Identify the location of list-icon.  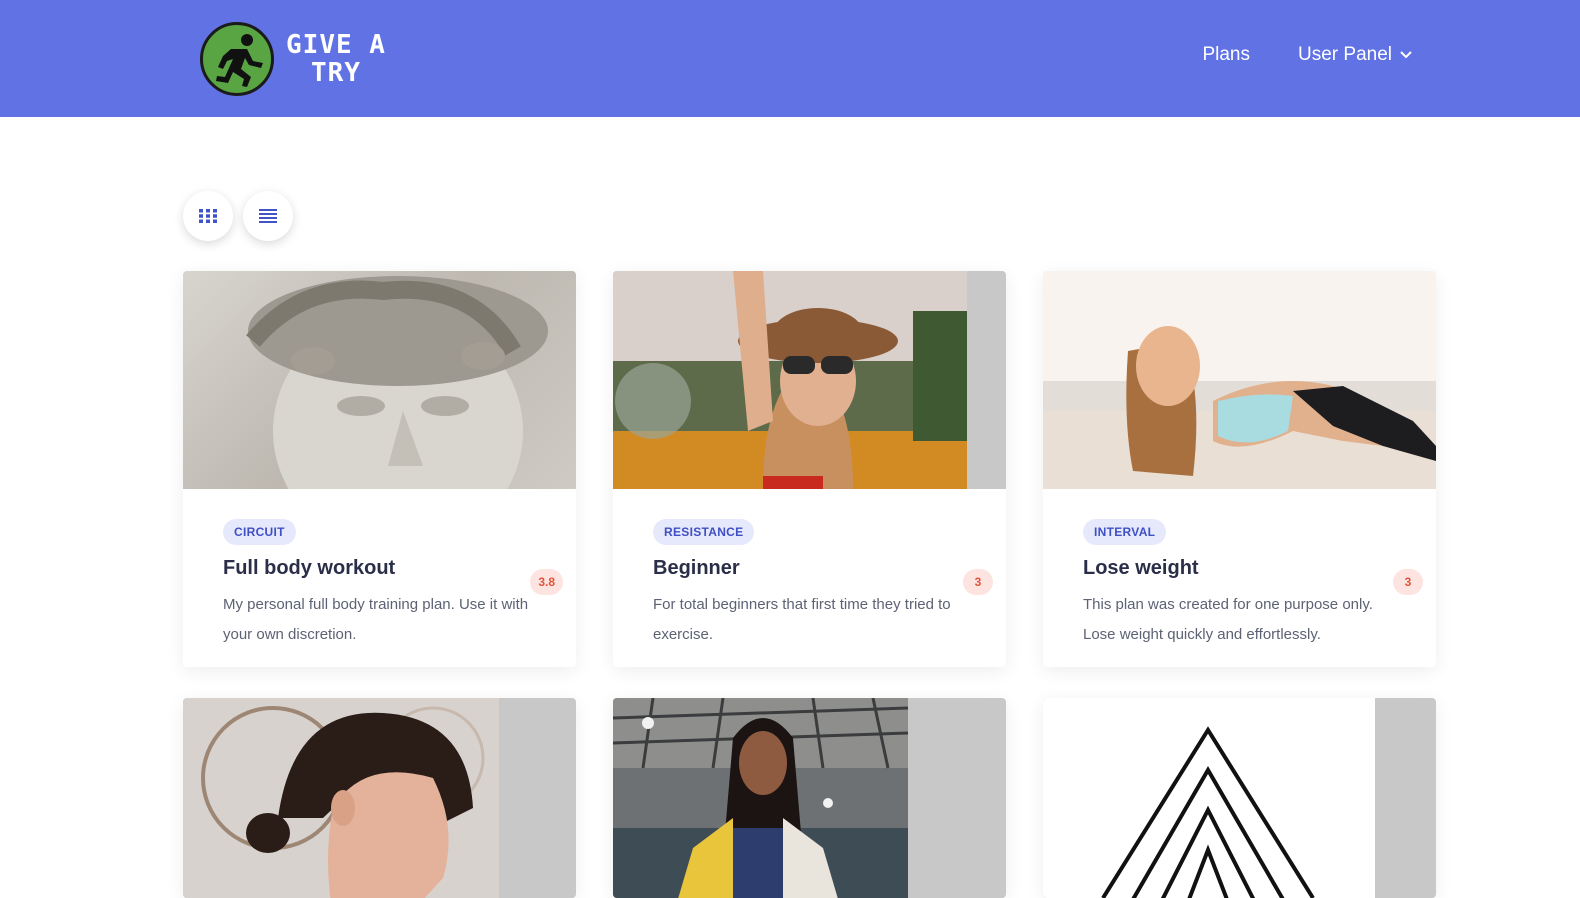
(268, 216).